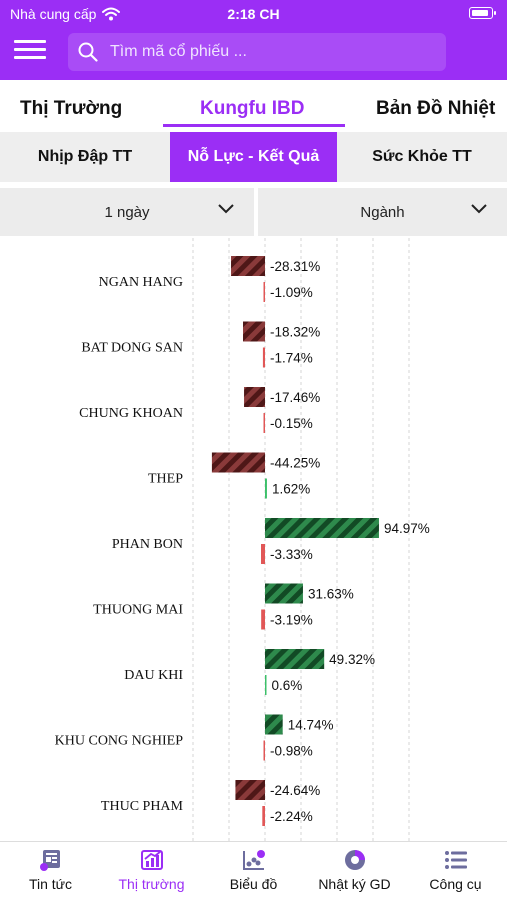 The image size is (507, 900). Describe the element at coordinates (138, 610) in the screenshot. I see `category-label: THUONG MAI` at that location.